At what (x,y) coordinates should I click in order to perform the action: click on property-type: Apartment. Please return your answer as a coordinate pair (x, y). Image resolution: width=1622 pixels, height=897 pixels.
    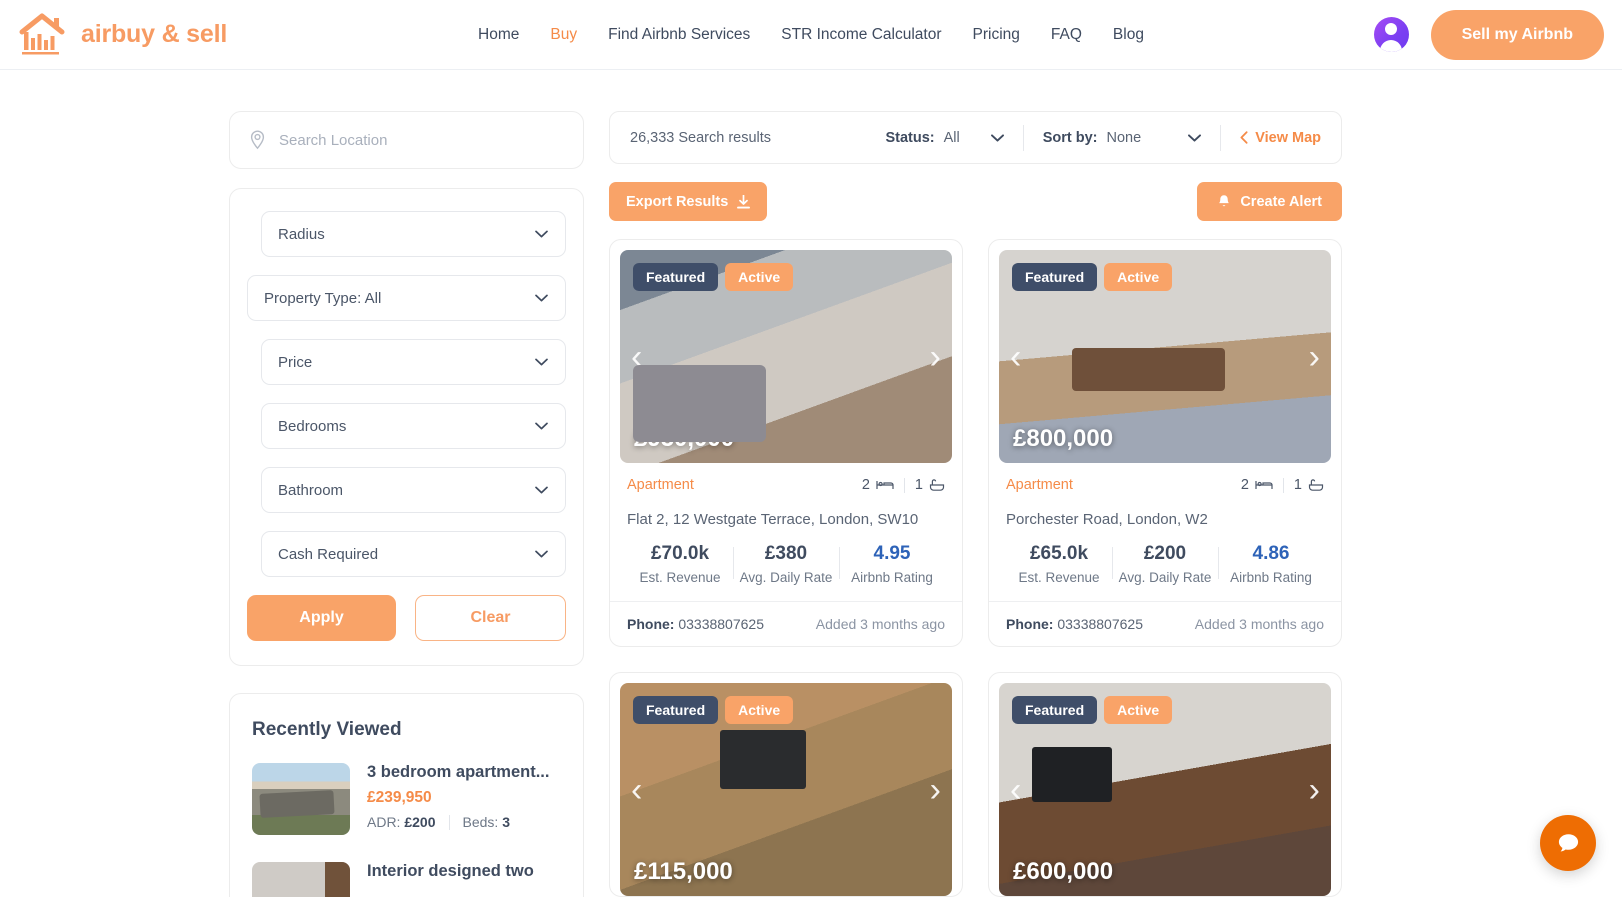
    Looking at the image, I should click on (660, 485).